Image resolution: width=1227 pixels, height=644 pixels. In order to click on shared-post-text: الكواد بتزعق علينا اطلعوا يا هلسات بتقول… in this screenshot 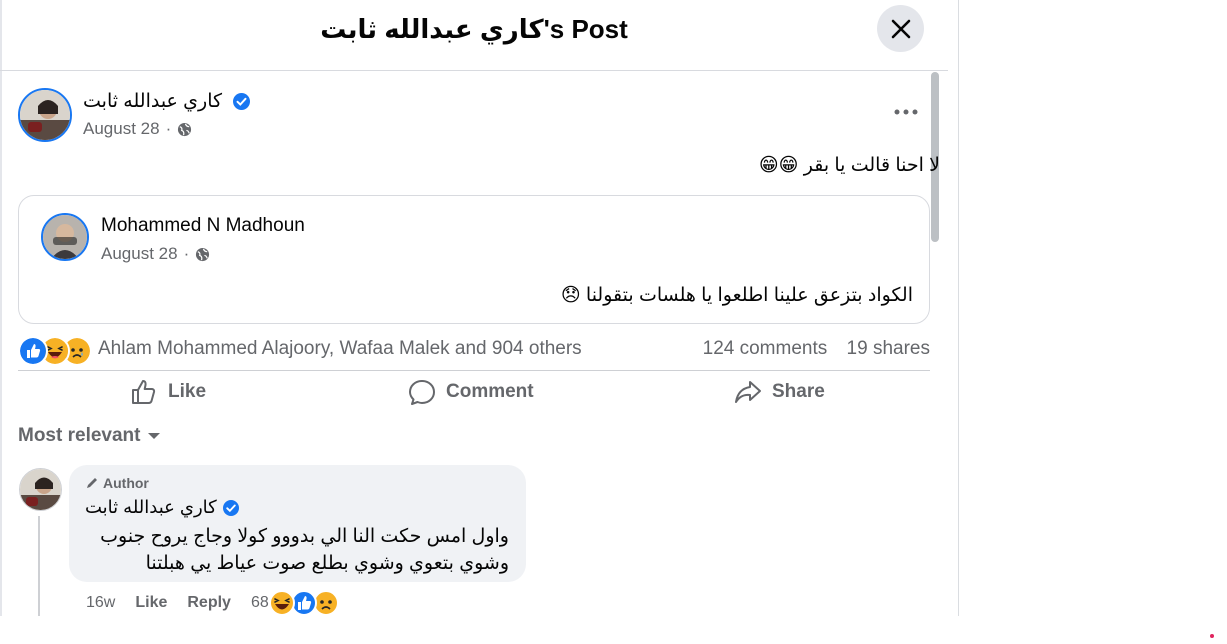, I will do `click(737, 295)`.